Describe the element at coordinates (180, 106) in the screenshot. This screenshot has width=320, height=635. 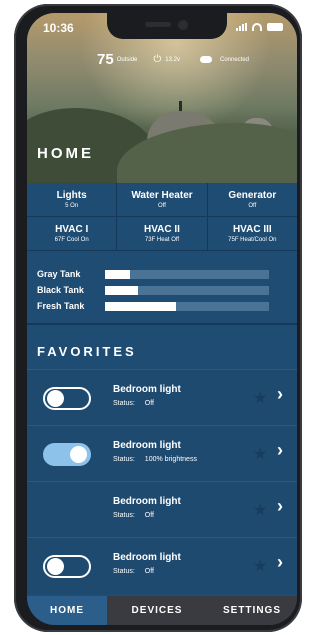
I see `hero-person` at that location.